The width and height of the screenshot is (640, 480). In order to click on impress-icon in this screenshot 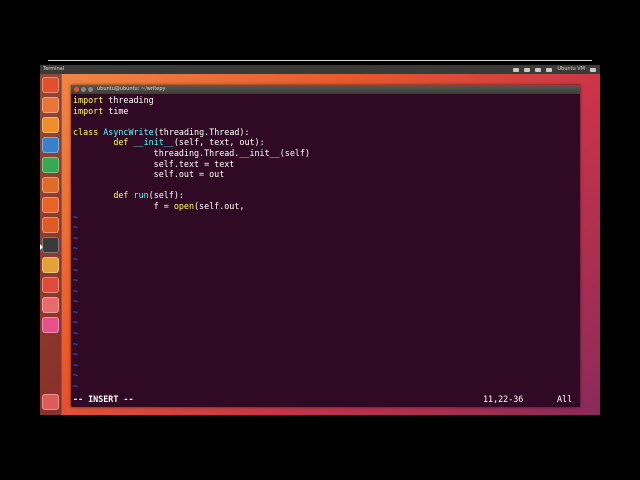, I will do `click(50, 185)`.